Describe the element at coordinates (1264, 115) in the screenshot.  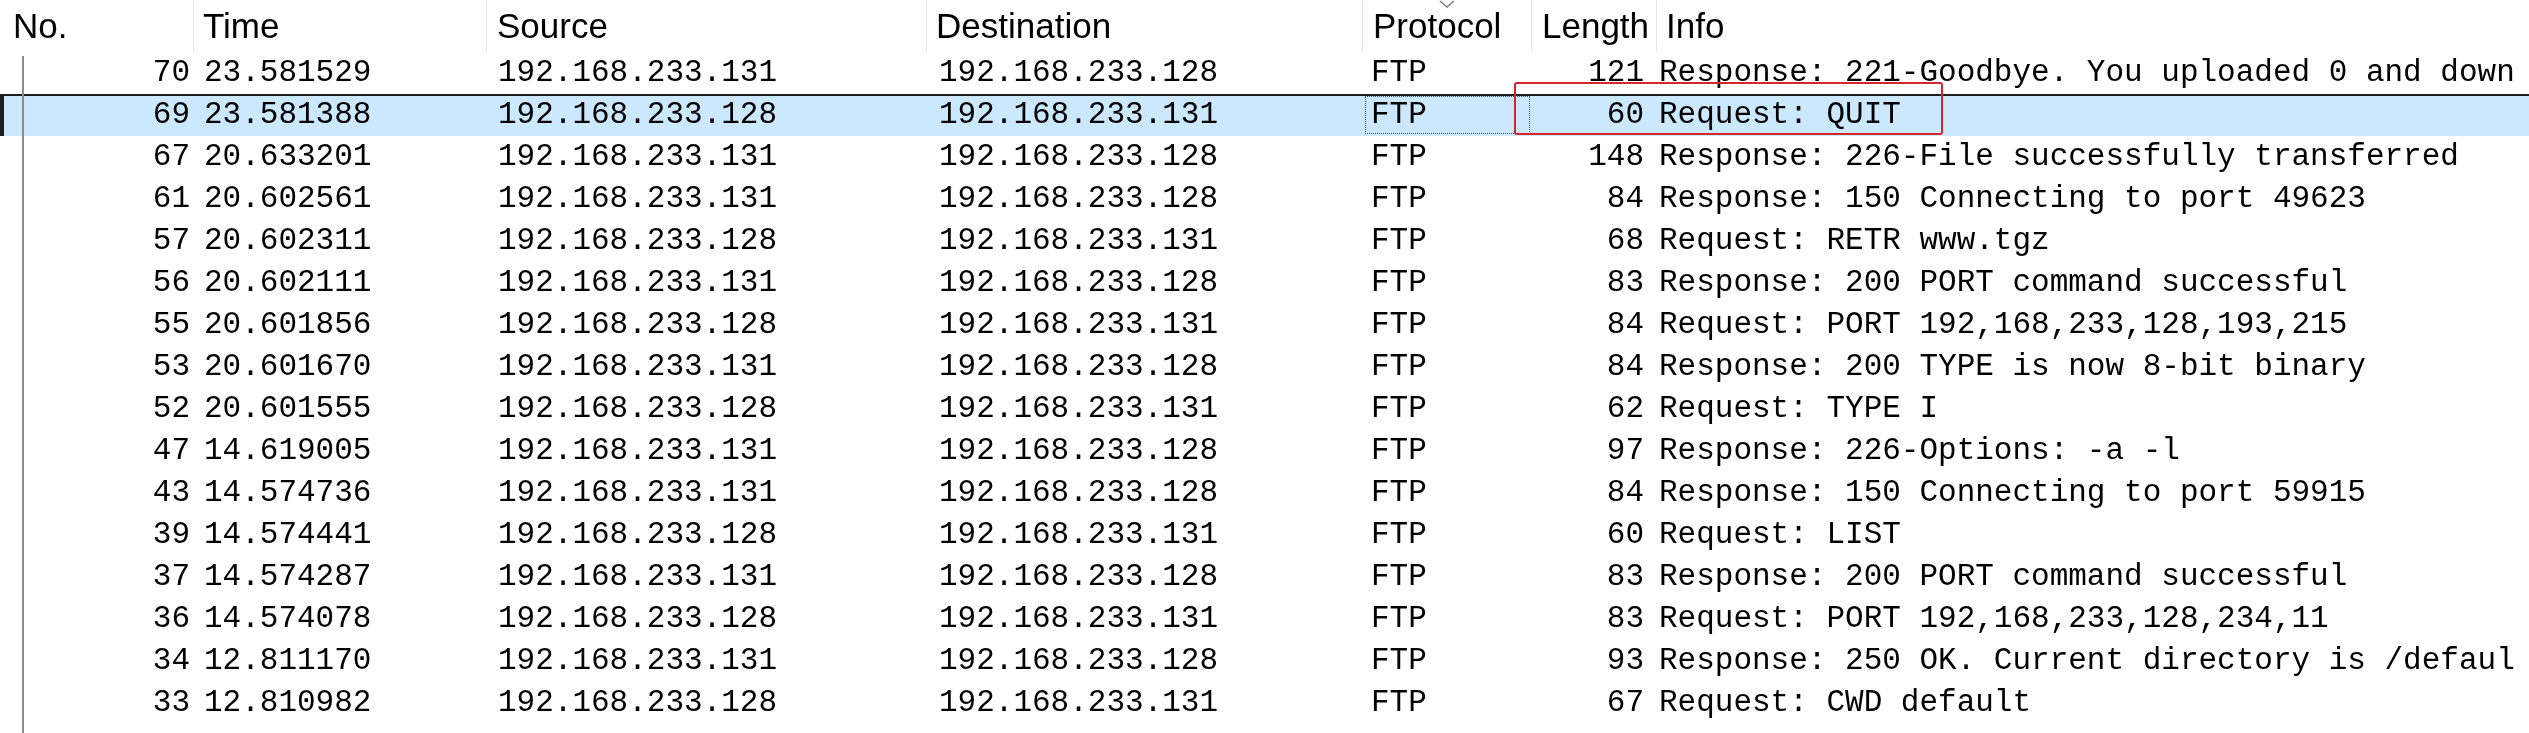
I see `packet-row: 69 23.581388 192.168.233.128 192.168.233.131 FTP 60 Request: QUIT` at that location.